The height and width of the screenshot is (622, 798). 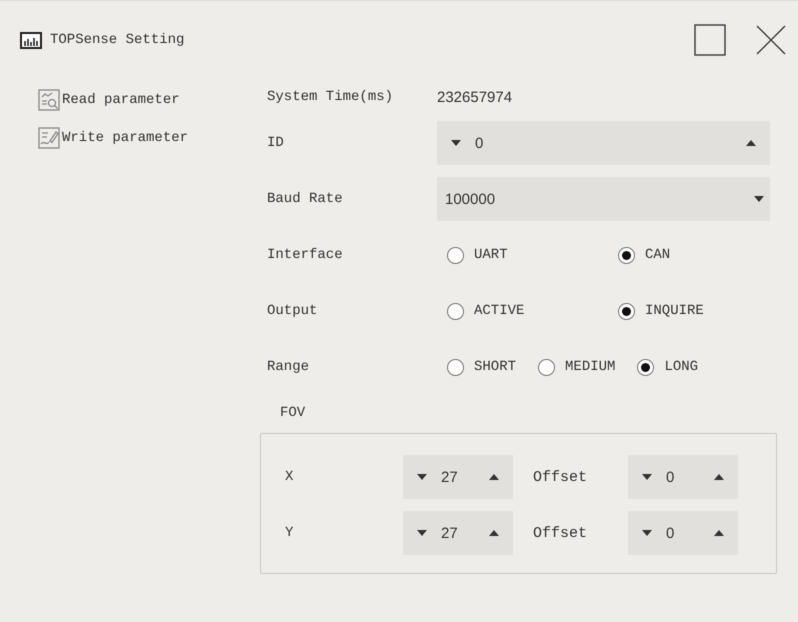 What do you see at coordinates (771, 40) in the screenshot?
I see `close-button` at bounding box center [771, 40].